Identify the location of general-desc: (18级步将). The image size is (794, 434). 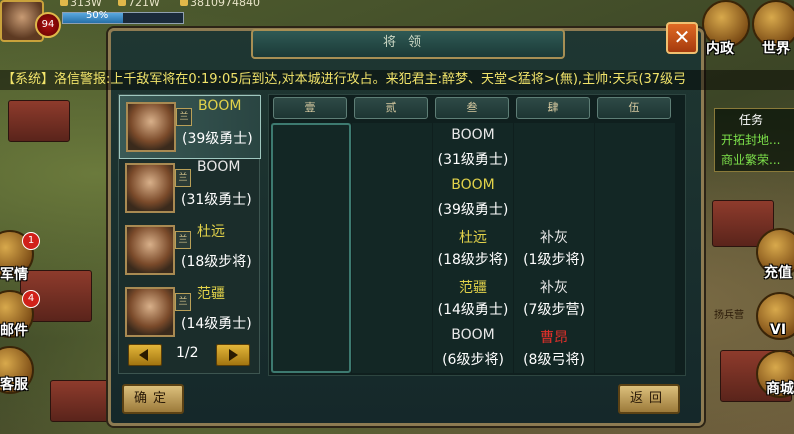
(216, 262).